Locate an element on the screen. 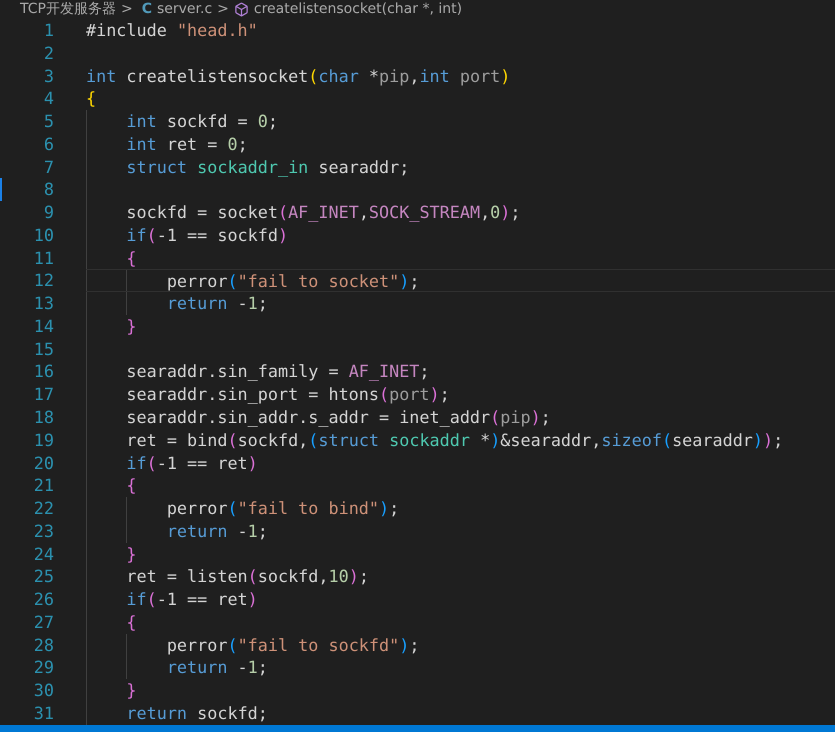 This screenshot has height=732, width=835. line-number: 13 is located at coordinates (43, 303).